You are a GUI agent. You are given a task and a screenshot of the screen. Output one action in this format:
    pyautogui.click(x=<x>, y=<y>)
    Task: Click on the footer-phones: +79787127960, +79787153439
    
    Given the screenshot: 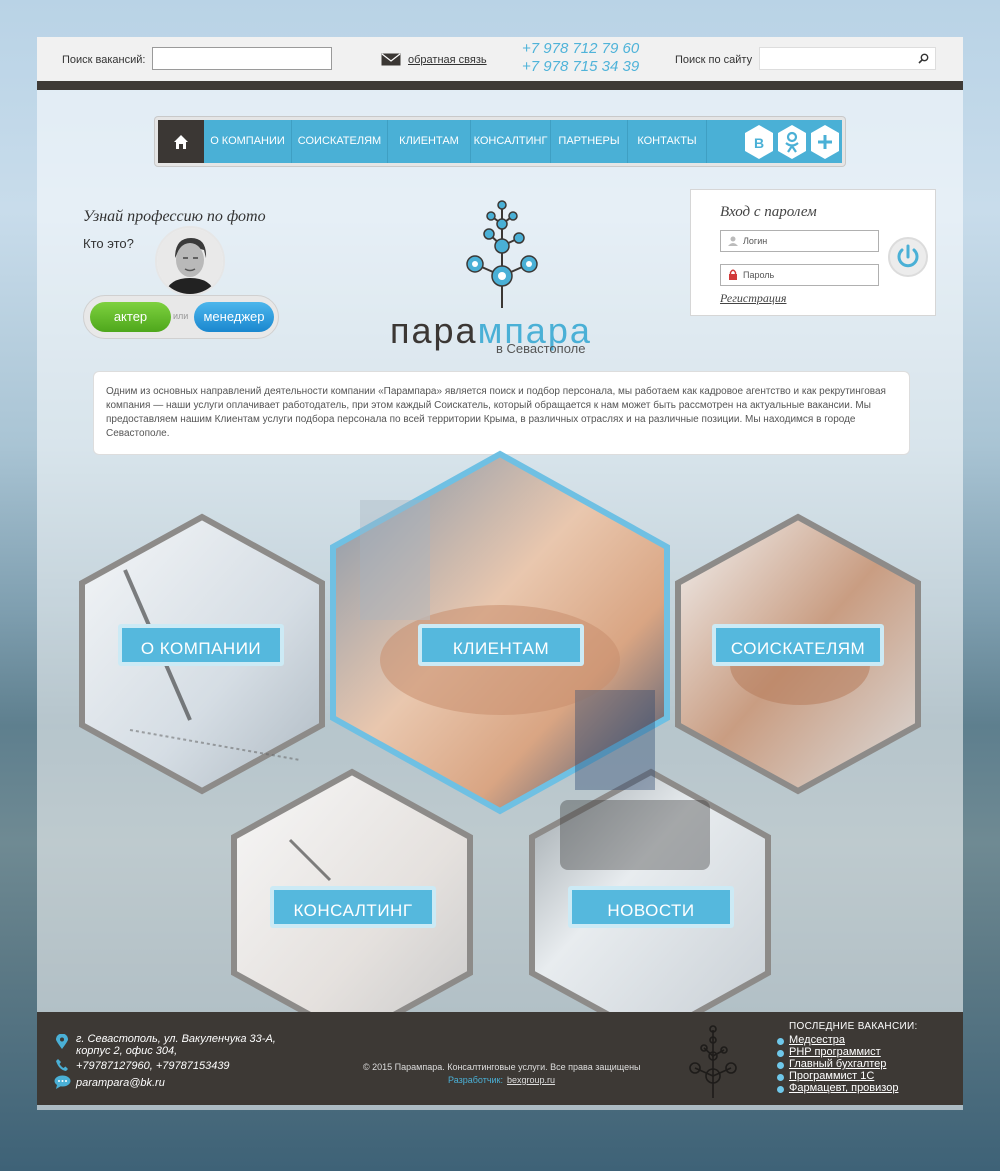 What is the action you would take?
    pyautogui.click(x=153, y=1066)
    